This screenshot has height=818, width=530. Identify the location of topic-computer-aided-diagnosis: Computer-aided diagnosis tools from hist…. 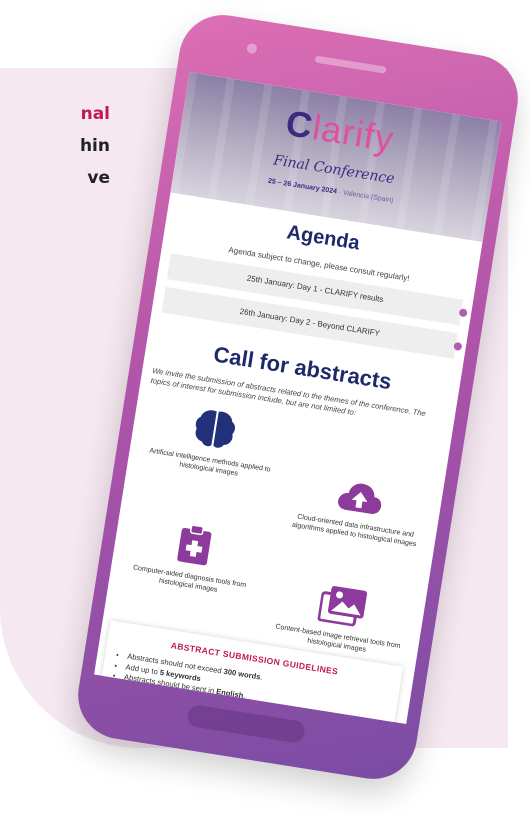
(192, 557).